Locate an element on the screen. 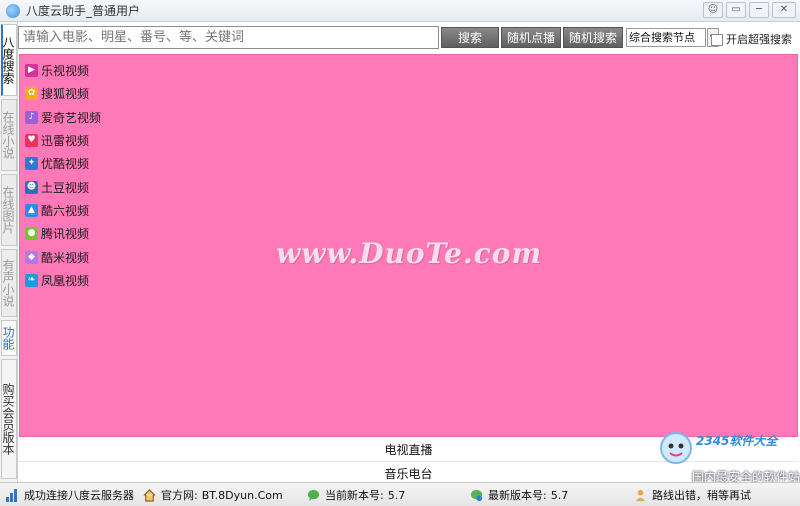 The height and width of the screenshot is (506, 800). site-label: 迅雷视频 is located at coordinates (65, 141).